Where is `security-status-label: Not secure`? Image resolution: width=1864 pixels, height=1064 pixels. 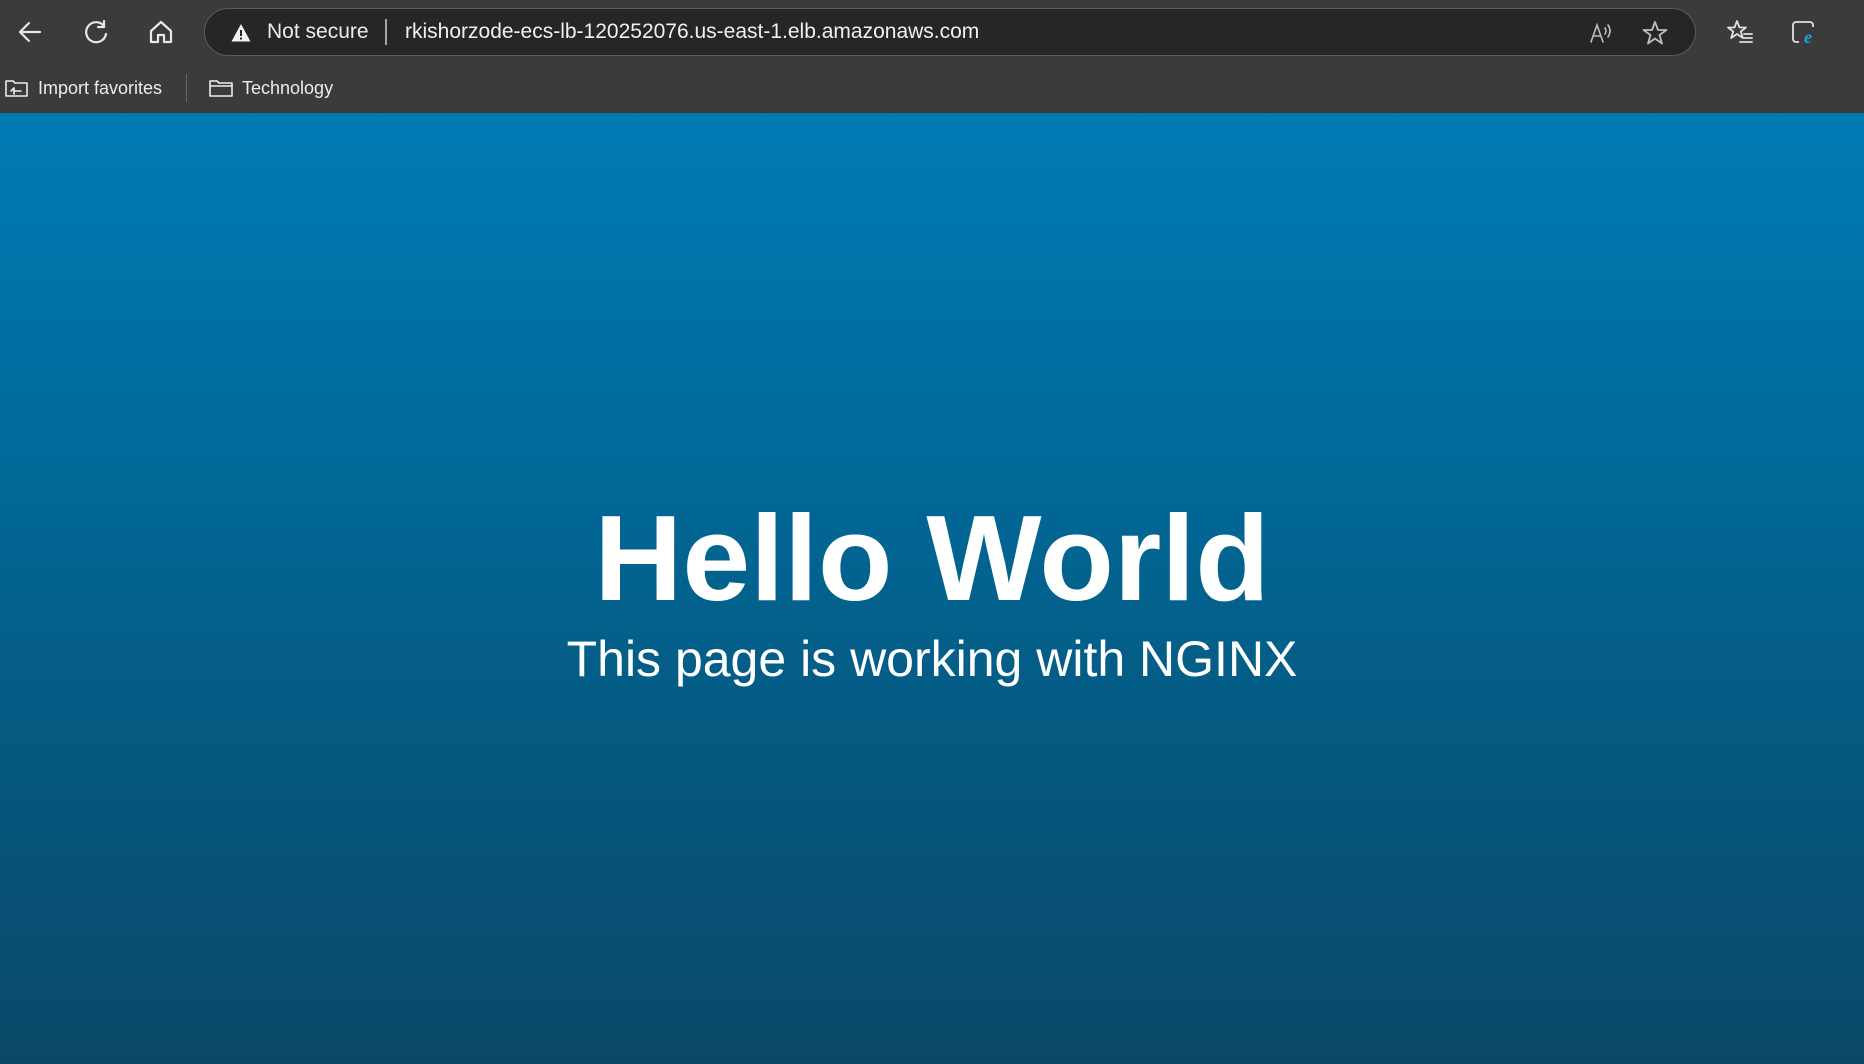
security-status-label: Not secure is located at coordinates (318, 32).